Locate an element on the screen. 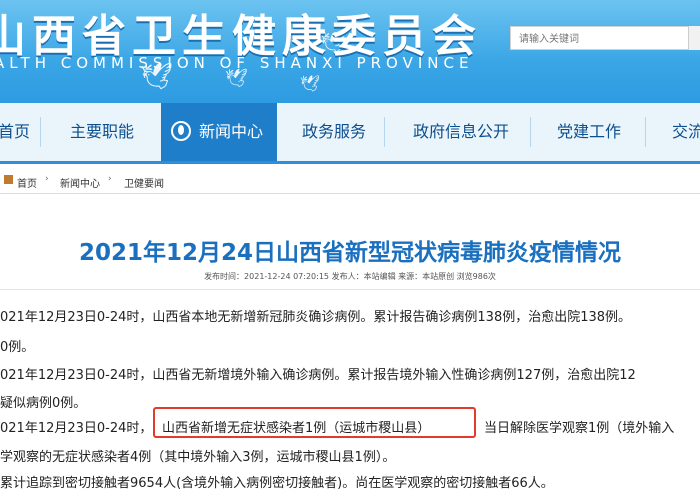 The height and width of the screenshot is (500, 700). site-title-en: ALTH COMMISSION OF SHANXI PROVINCE is located at coordinates (237, 63).